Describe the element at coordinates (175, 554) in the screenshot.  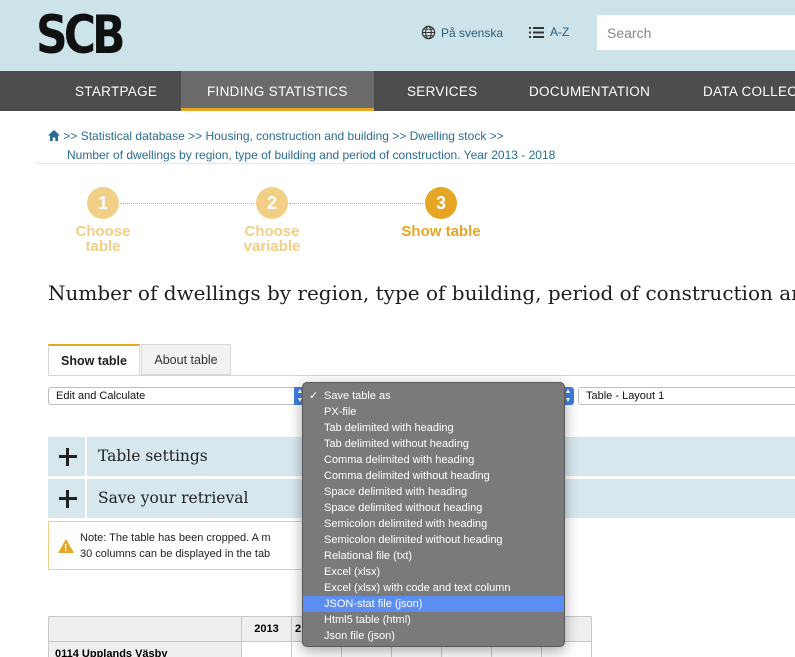
I see `note-line2: 30 columns can be displayed in the tab` at that location.